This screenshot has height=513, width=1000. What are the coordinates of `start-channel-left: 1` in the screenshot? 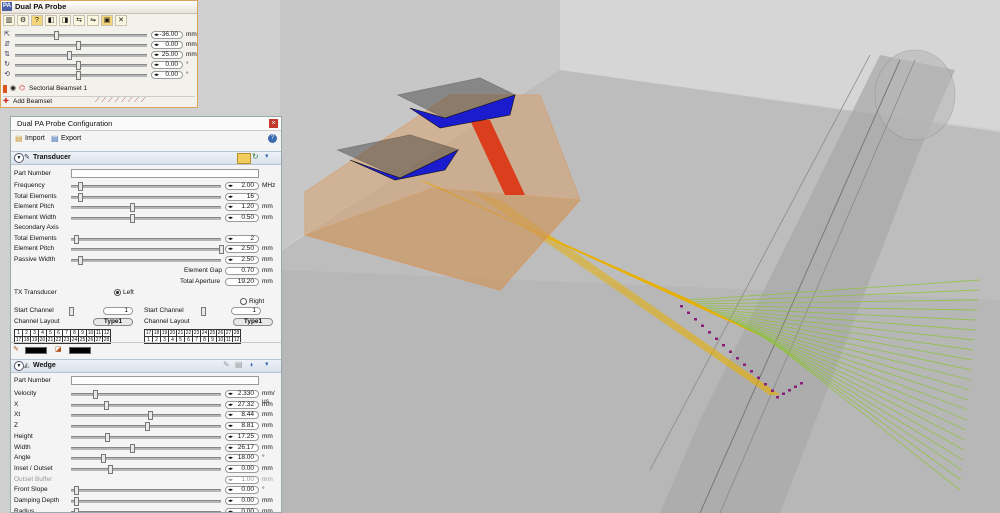 It's located at (118, 311).